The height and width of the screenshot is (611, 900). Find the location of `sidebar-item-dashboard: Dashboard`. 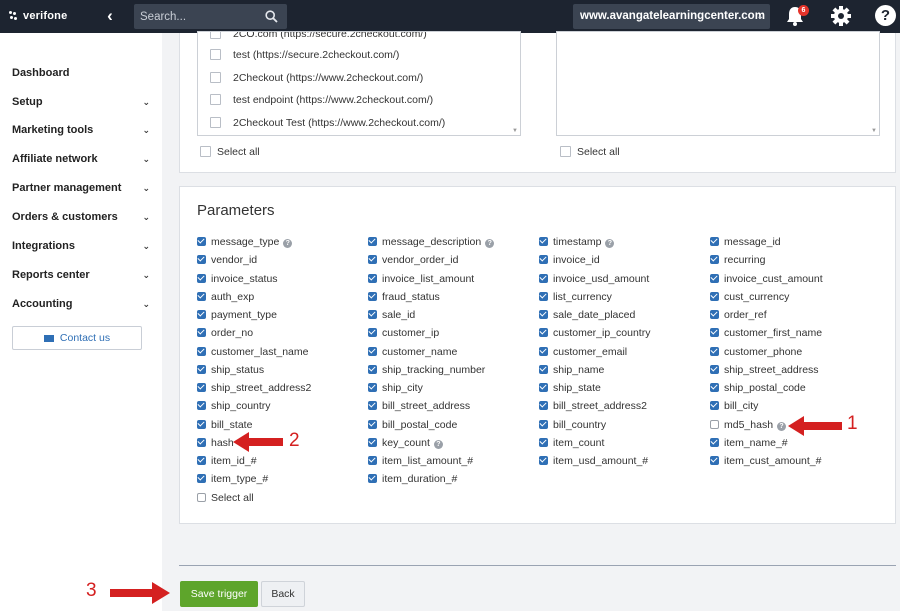

sidebar-item-dashboard: Dashboard is located at coordinates (82, 73).